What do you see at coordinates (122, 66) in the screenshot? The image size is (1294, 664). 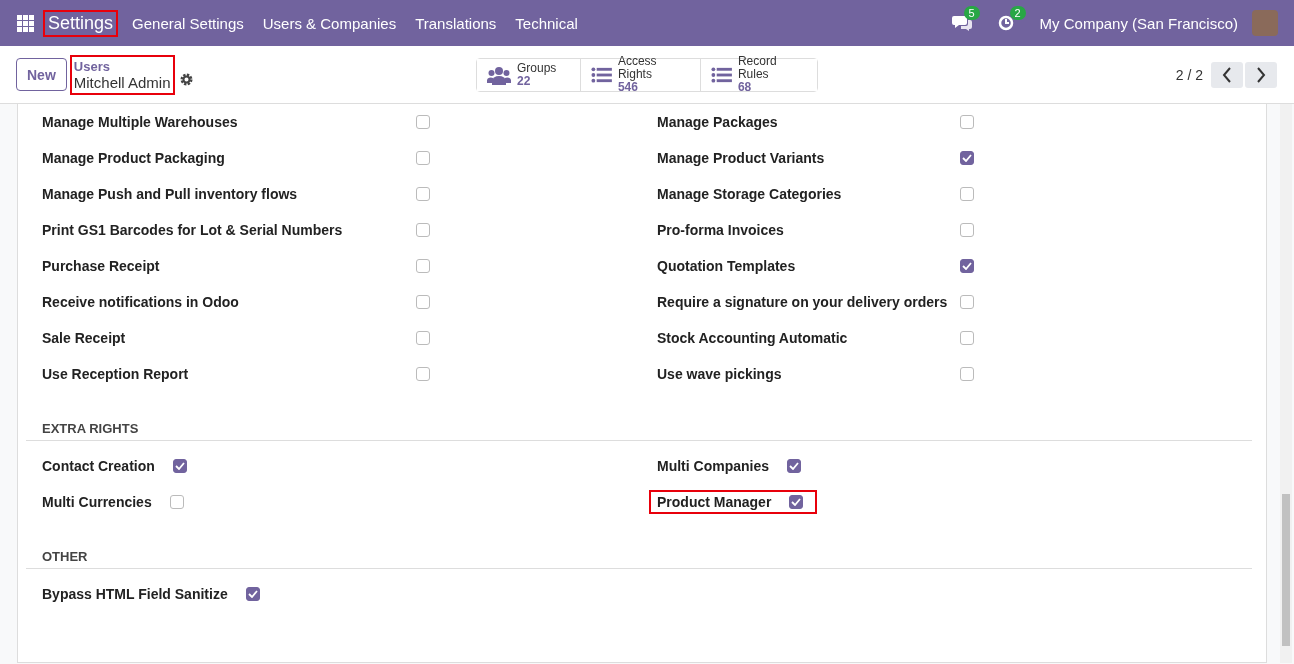 I see `breadcrumb-link: Users` at bounding box center [122, 66].